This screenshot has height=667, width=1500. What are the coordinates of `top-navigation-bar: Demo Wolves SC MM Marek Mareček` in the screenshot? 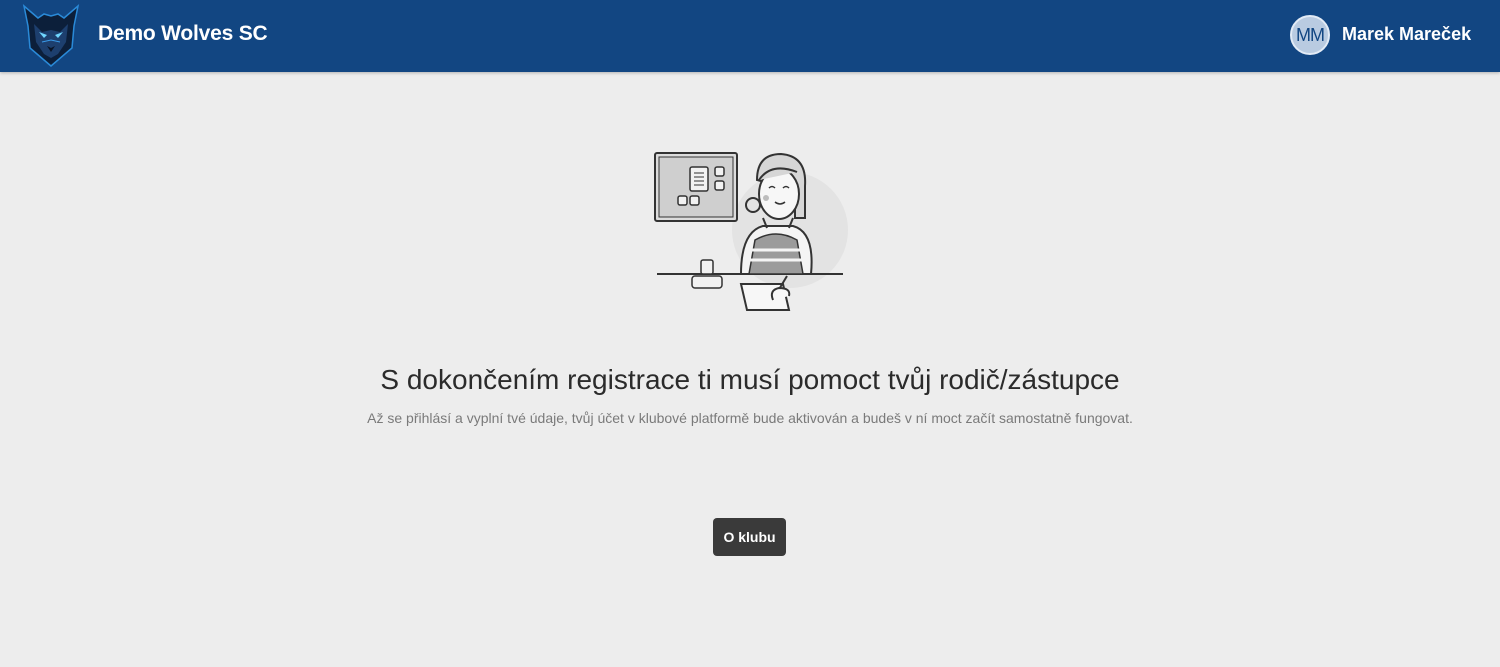 It's located at (750, 36).